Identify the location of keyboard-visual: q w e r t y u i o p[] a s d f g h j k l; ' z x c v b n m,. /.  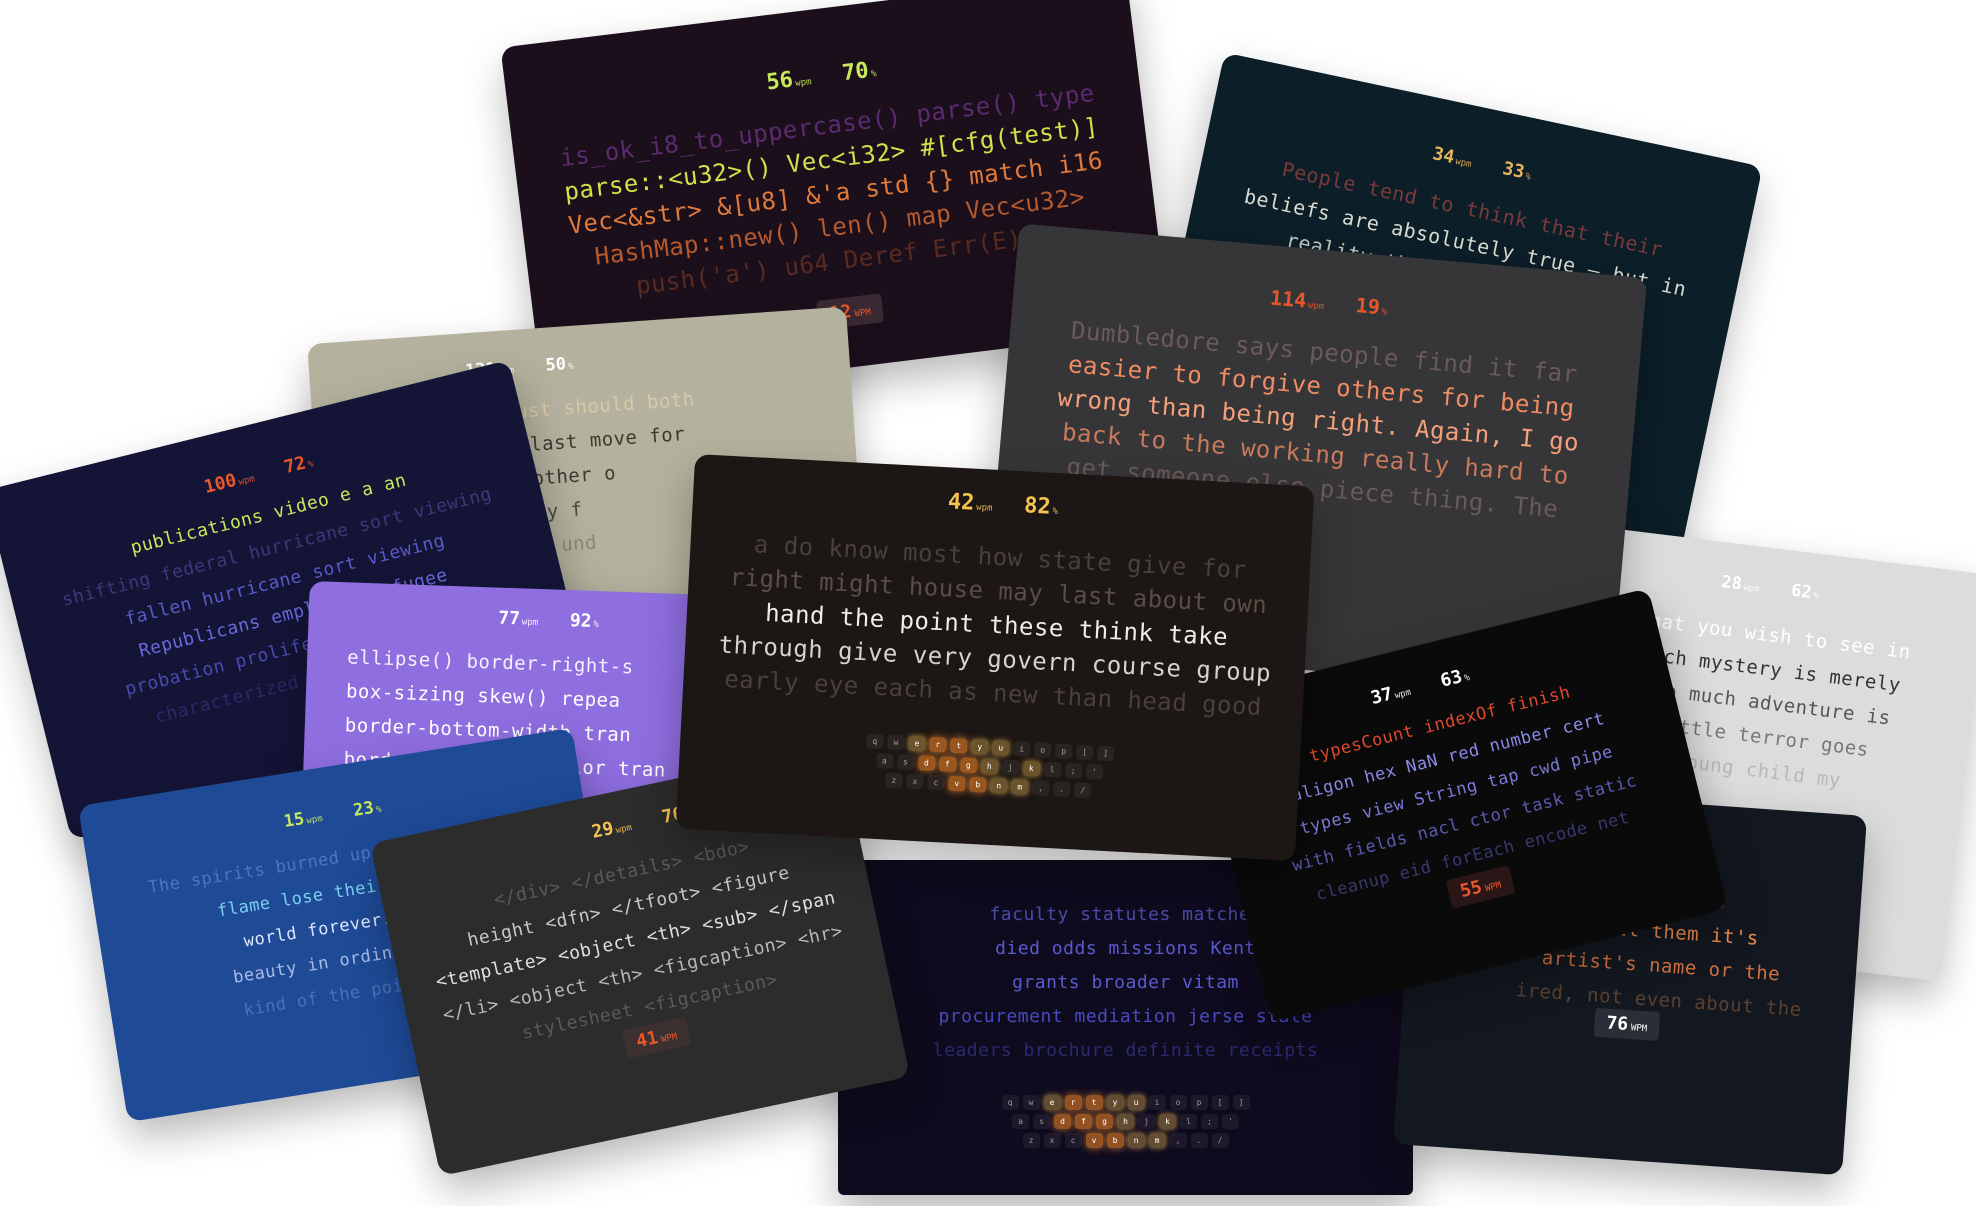
(989, 768).